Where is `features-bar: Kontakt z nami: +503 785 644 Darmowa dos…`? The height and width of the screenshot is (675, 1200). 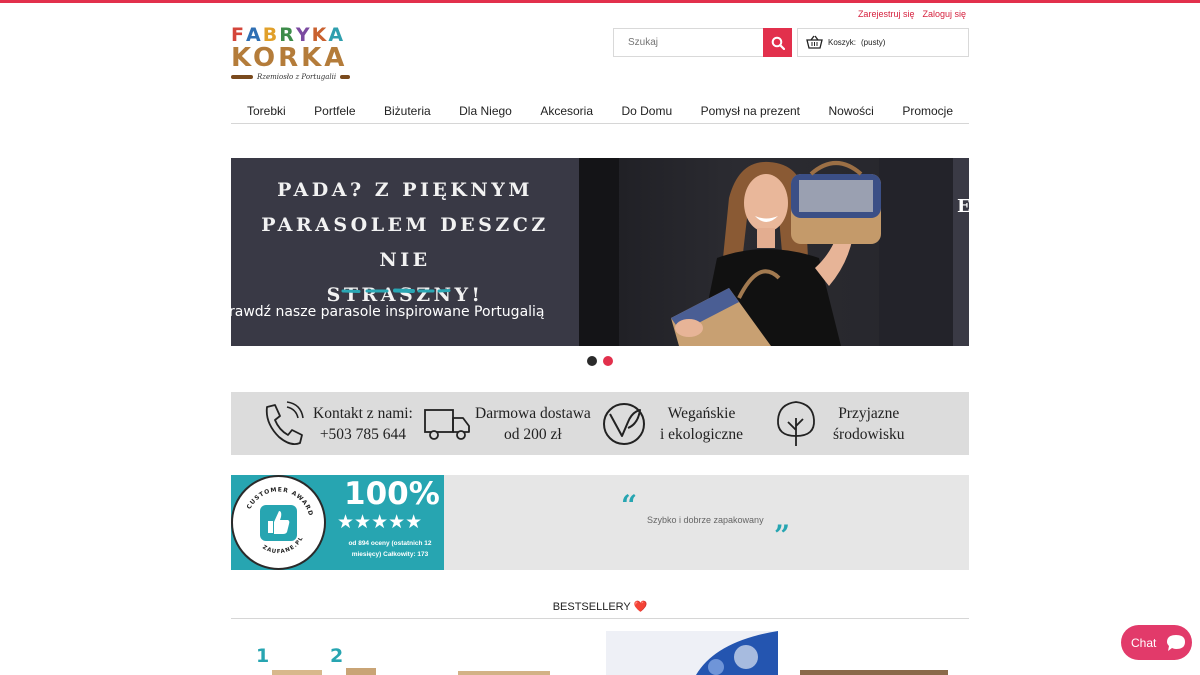
features-bar: Kontakt z nami: +503 785 644 Darmowa dos… is located at coordinates (600, 423).